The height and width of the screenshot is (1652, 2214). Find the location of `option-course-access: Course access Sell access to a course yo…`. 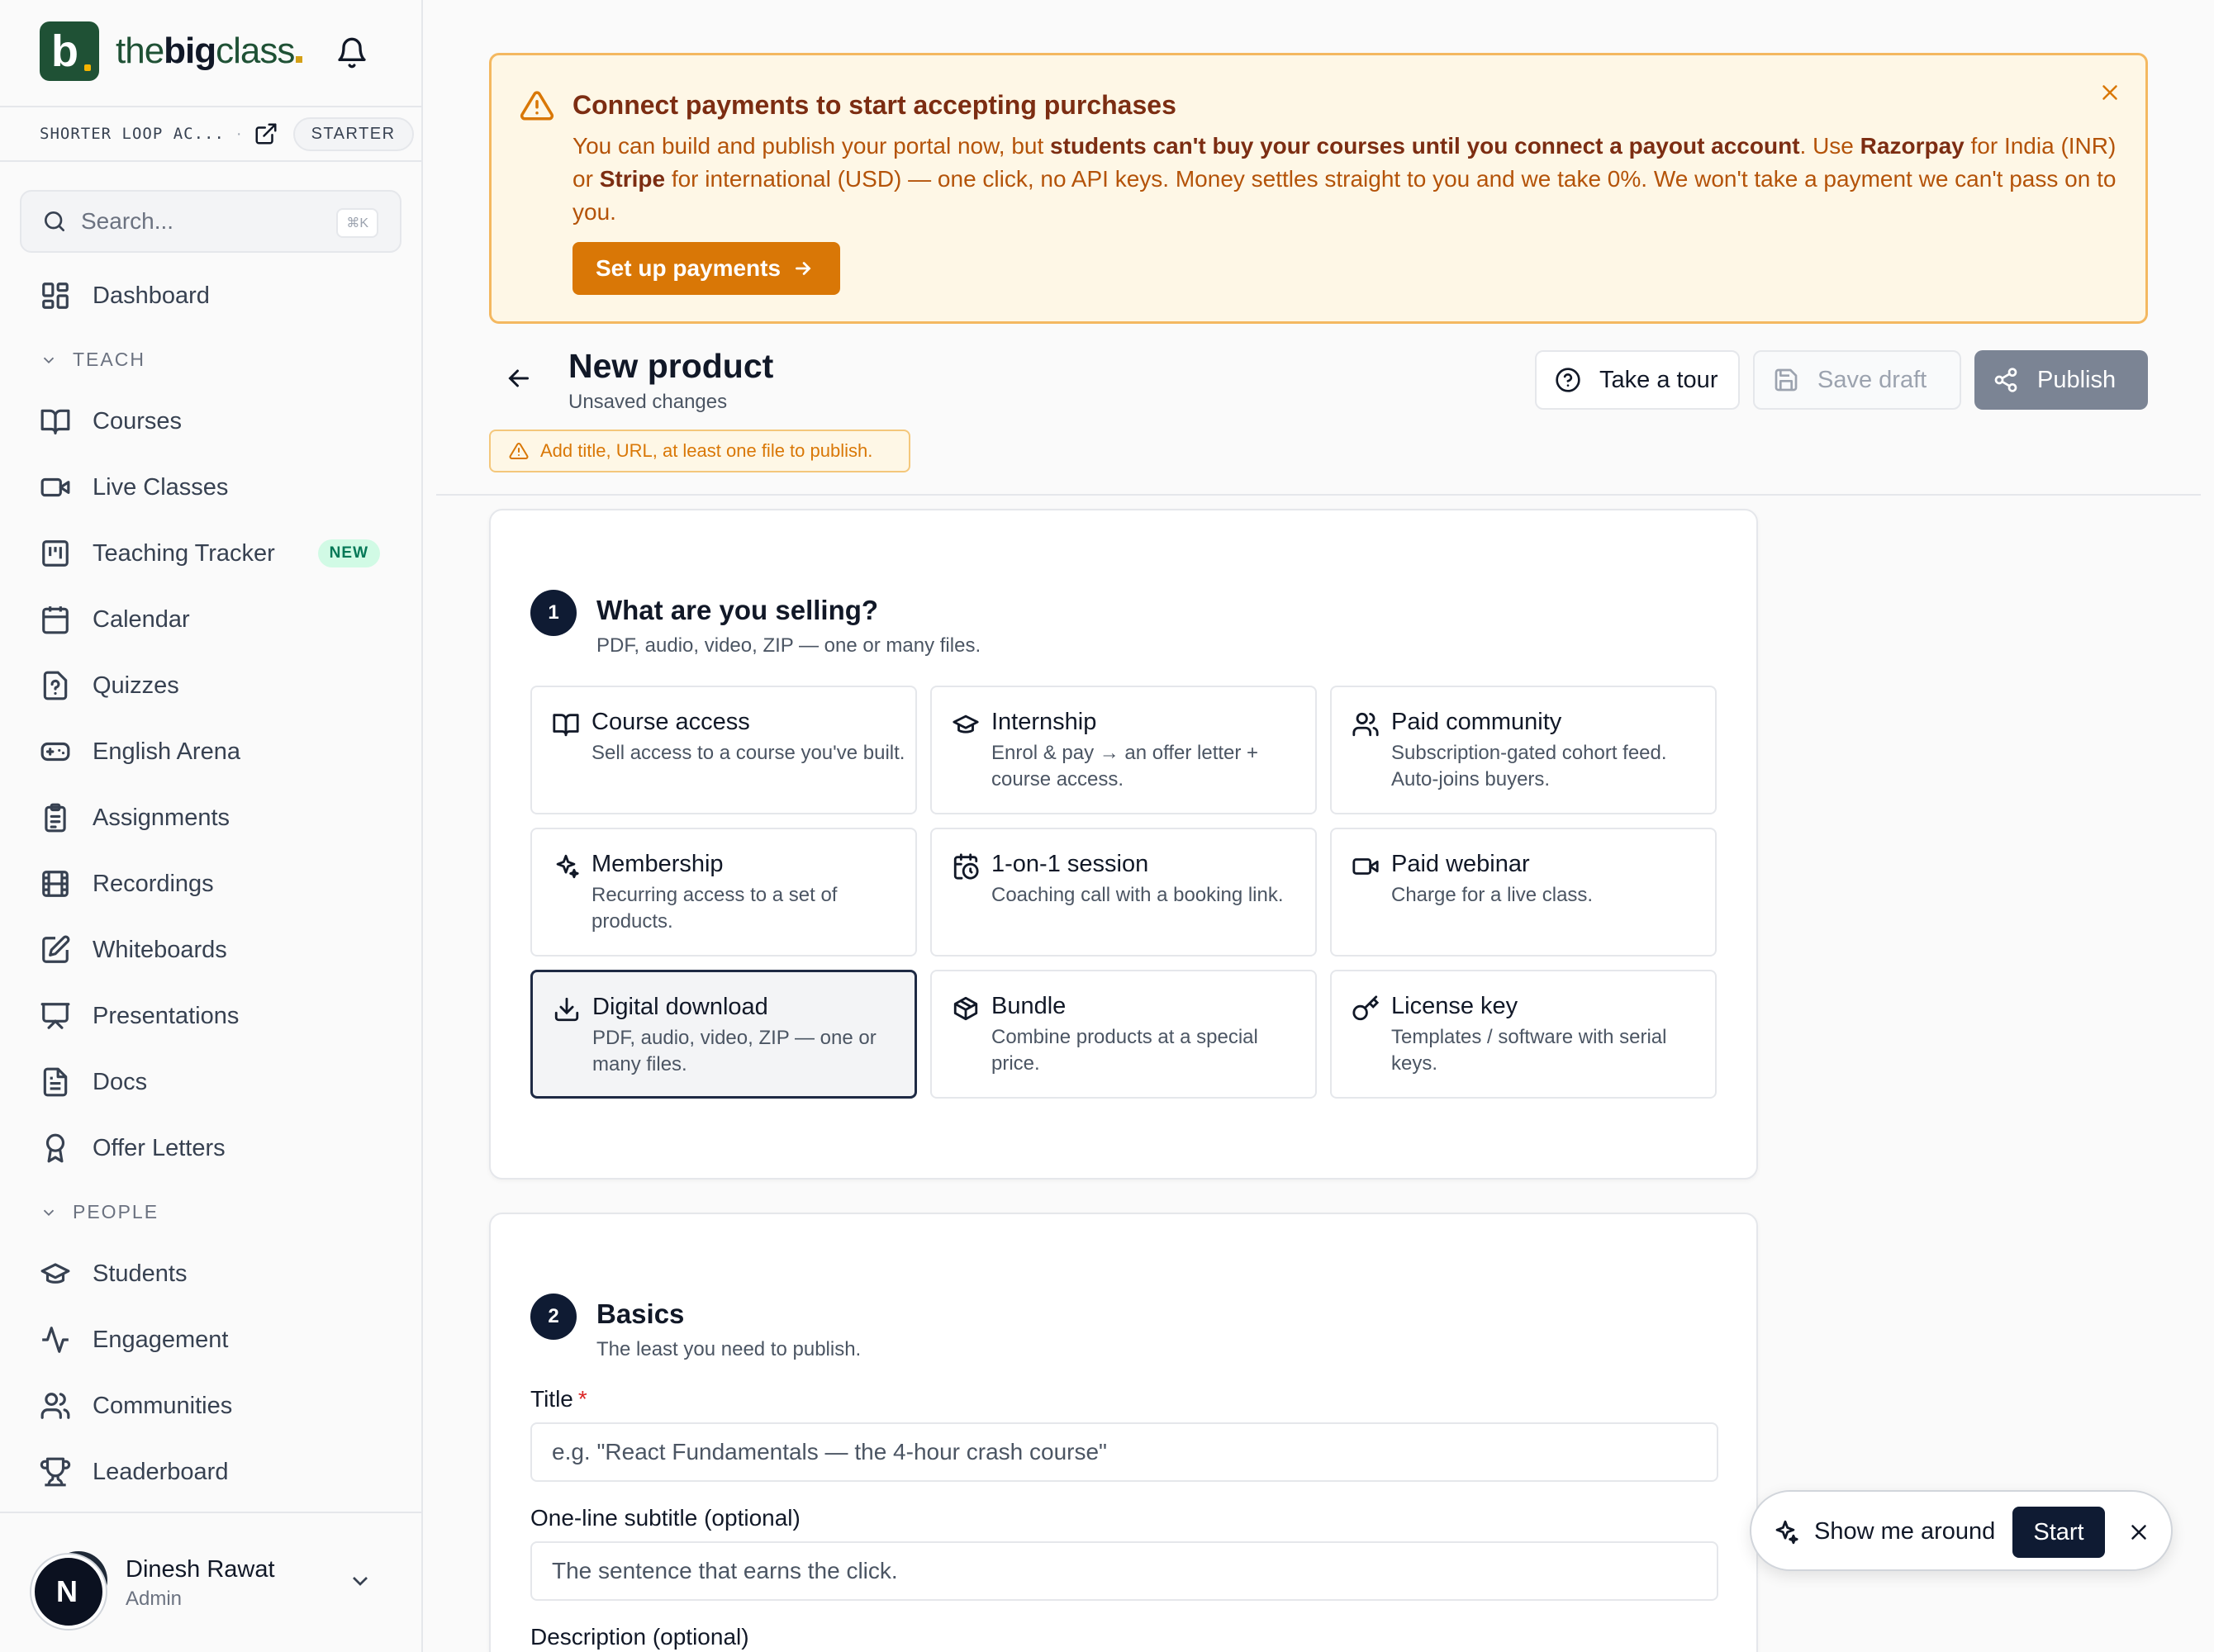

option-course-access: Course access Sell access to a course yo… is located at coordinates (723, 750).